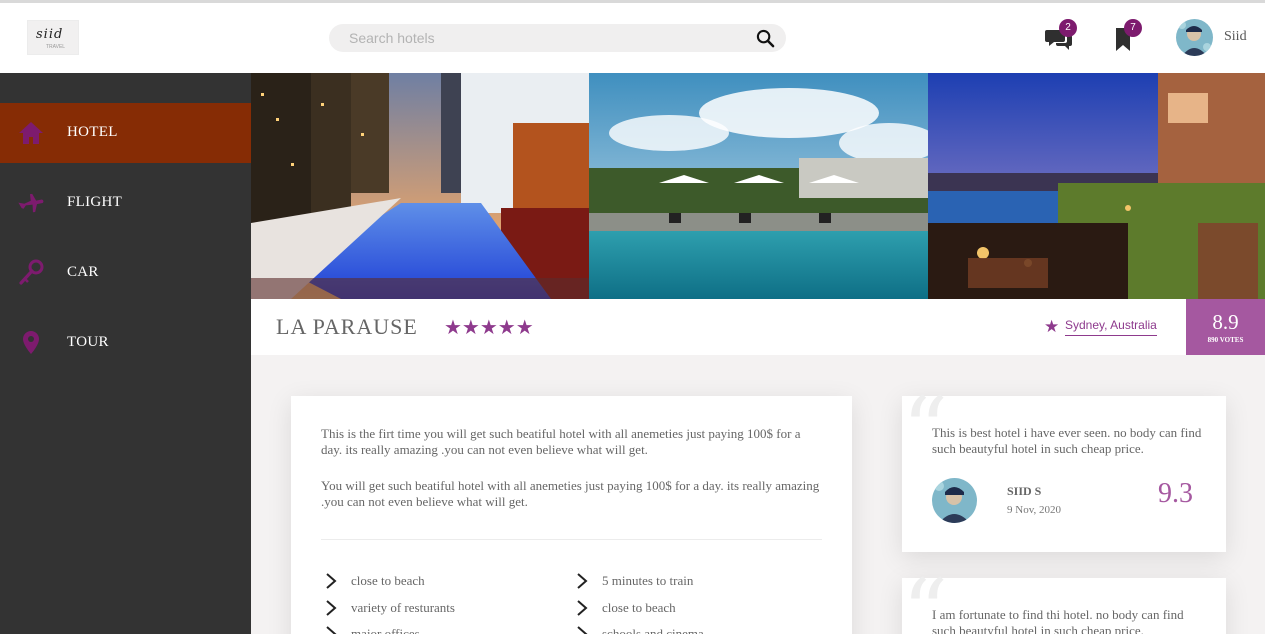 This screenshot has height=634, width=1265. What do you see at coordinates (1052, 327) in the screenshot?
I see `location-star-icon: ★` at bounding box center [1052, 327].